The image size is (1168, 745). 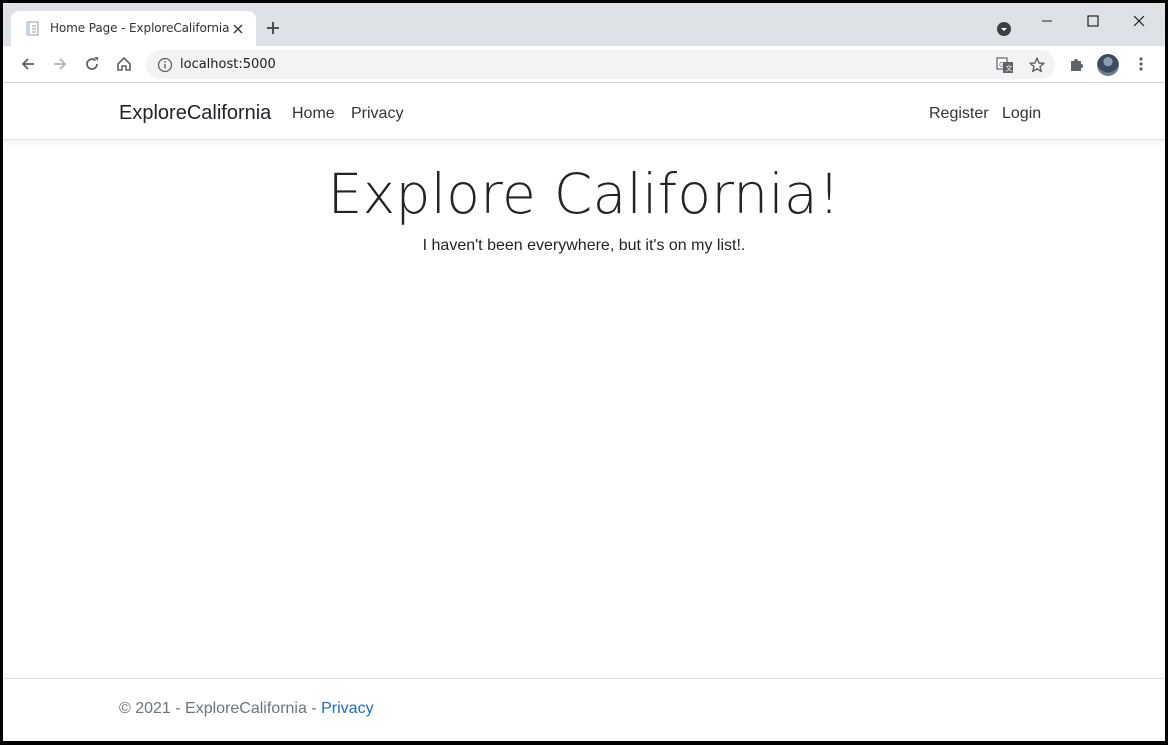 What do you see at coordinates (1077, 64) in the screenshot?
I see `extensions-puzzle-icon` at bounding box center [1077, 64].